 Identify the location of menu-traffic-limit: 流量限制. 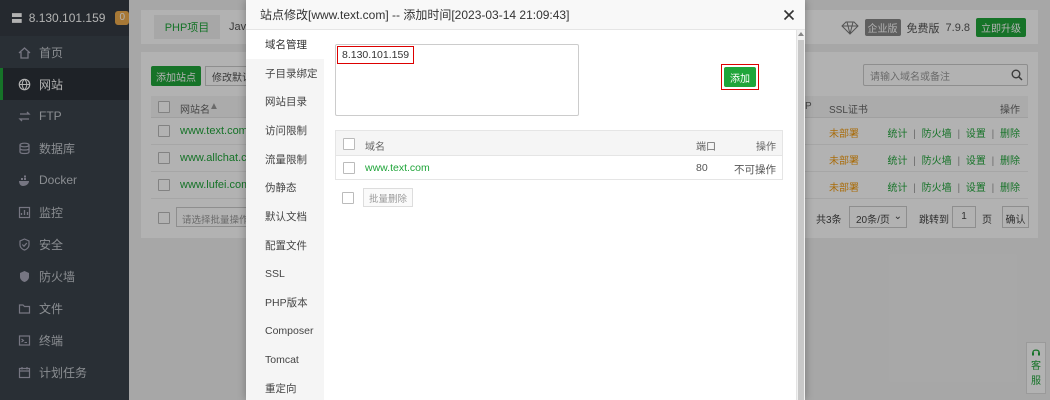
(285, 159).